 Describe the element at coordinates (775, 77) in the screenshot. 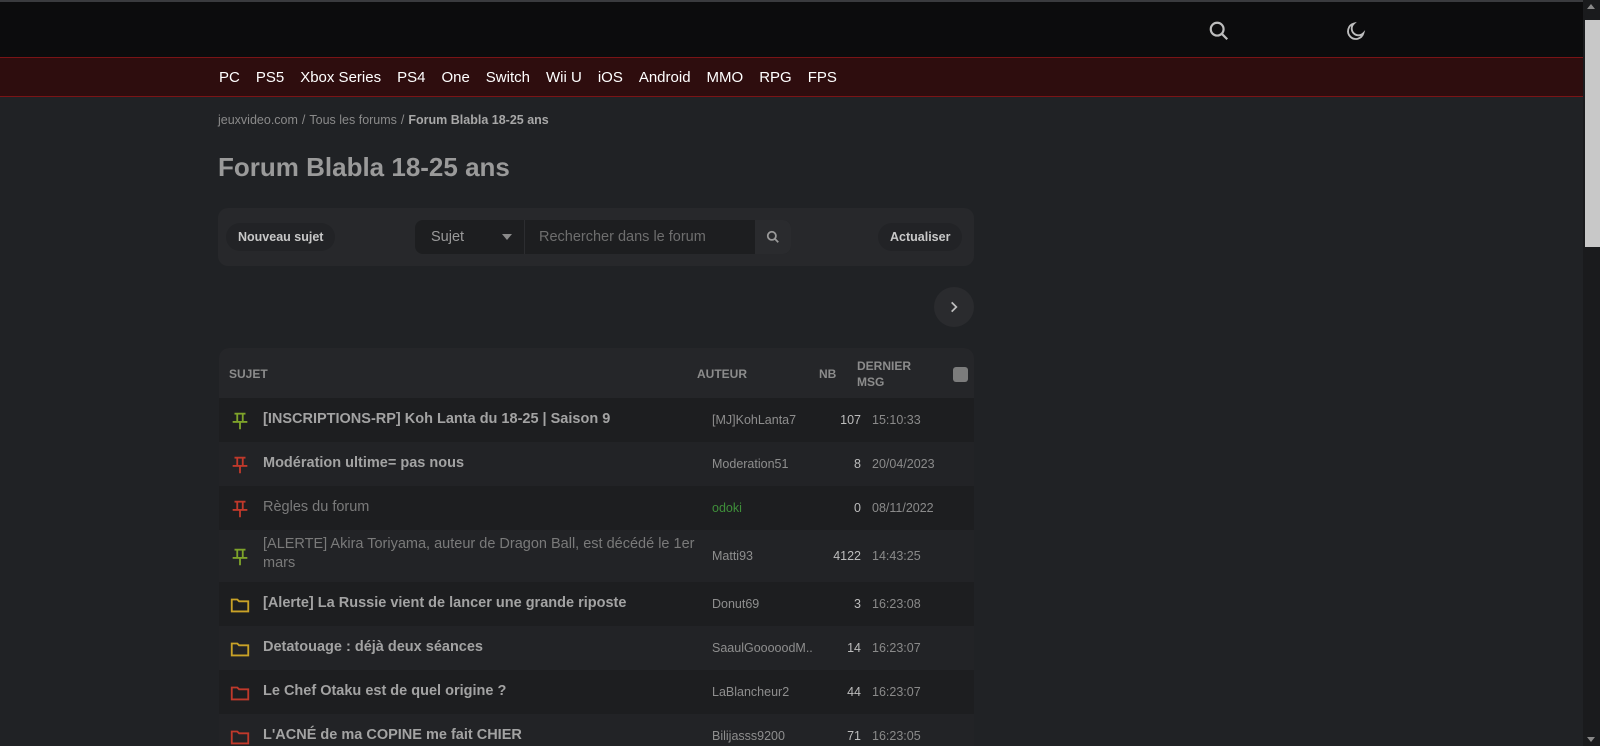

I see `platform-link-rpg: RPG` at that location.